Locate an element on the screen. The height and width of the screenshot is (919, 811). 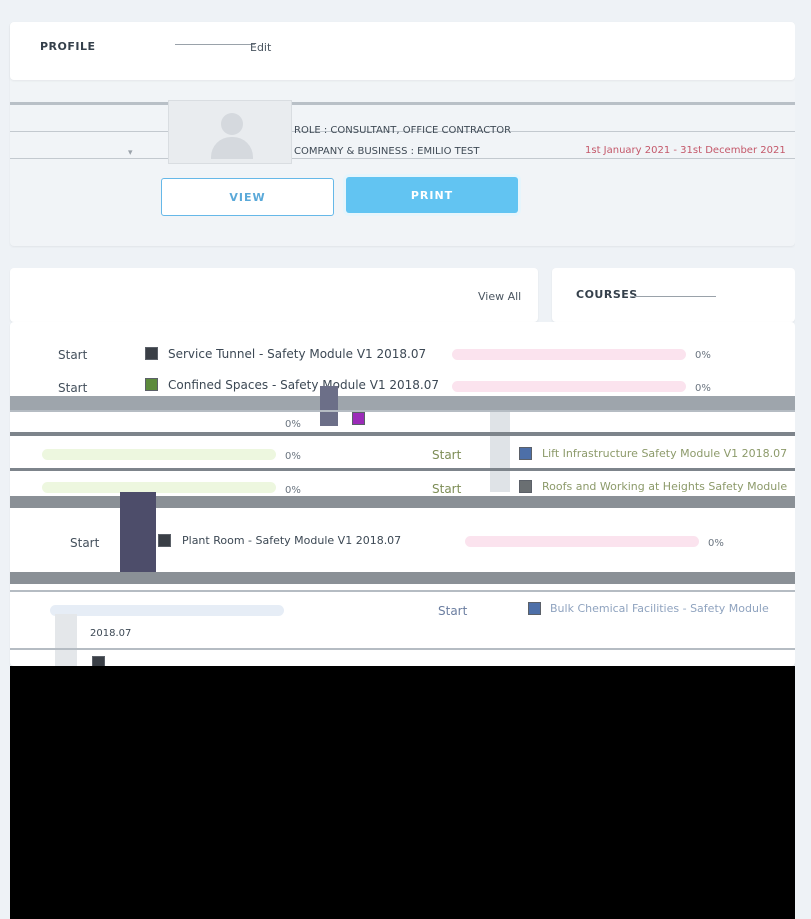
profile-heading: PROFILE is located at coordinates (68, 46).